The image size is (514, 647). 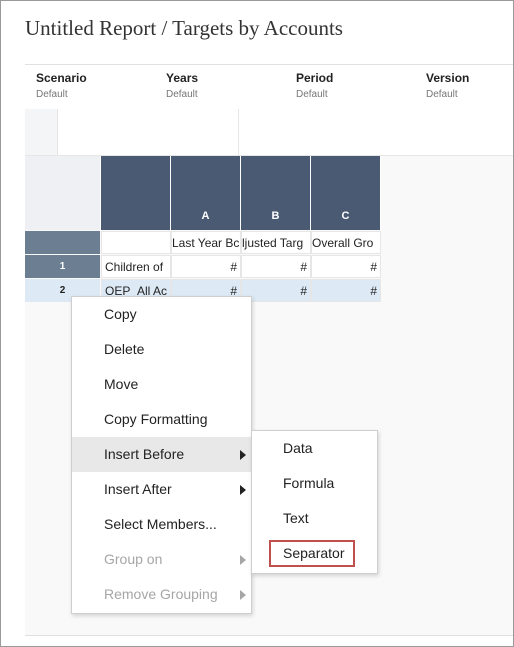 What do you see at coordinates (346, 193) in the screenshot?
I see `column-header-c: C` at bounding box center [346, 193].